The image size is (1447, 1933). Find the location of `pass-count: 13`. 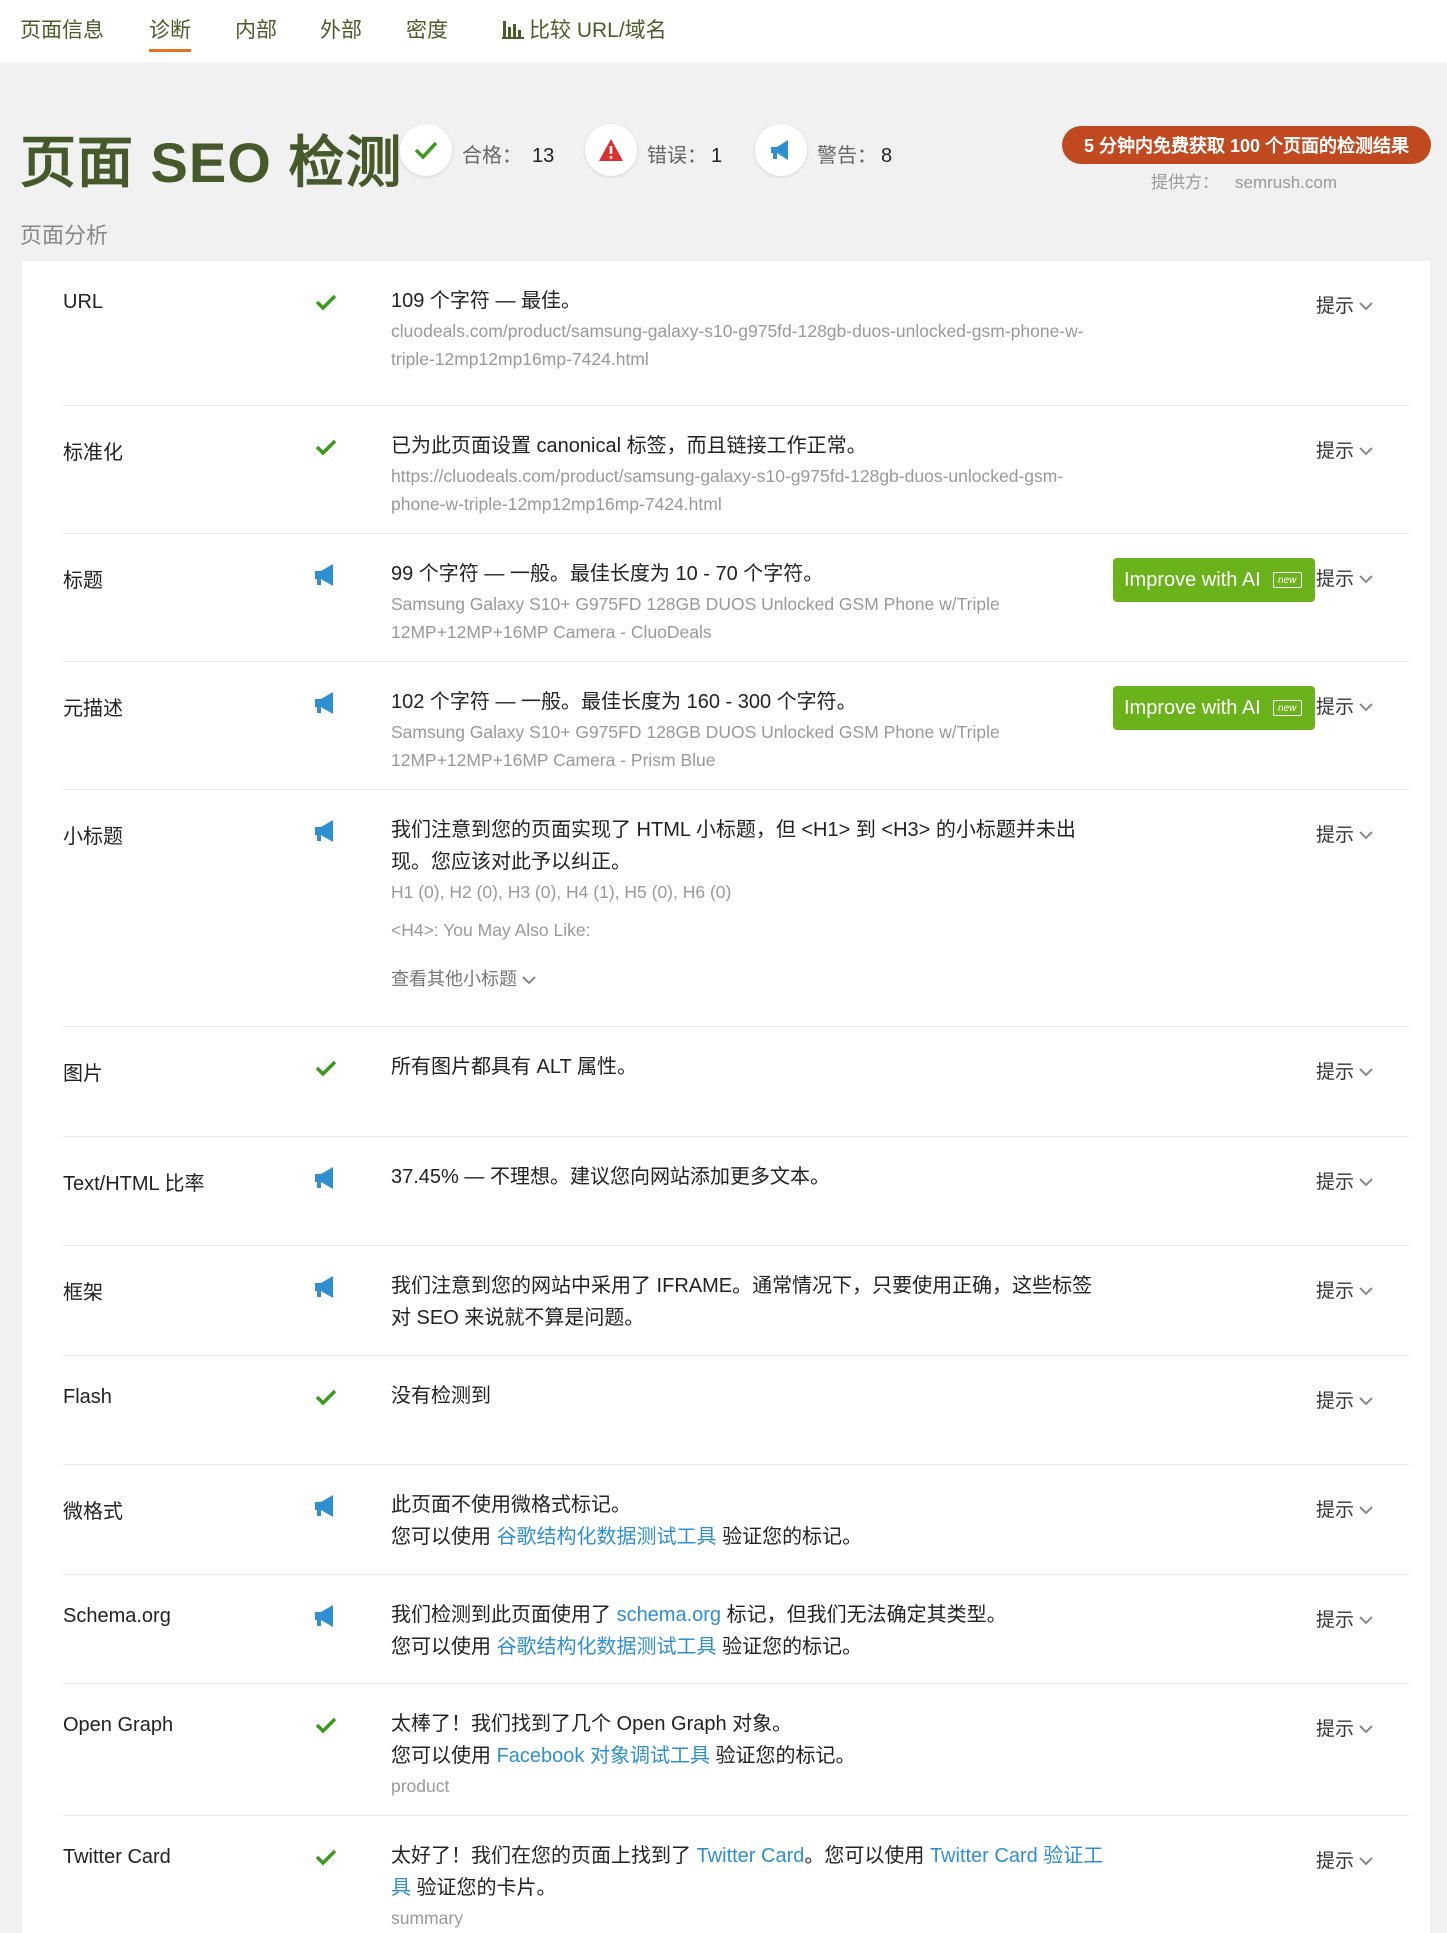

pass-count: 13 is located at coordinates (543, 156).